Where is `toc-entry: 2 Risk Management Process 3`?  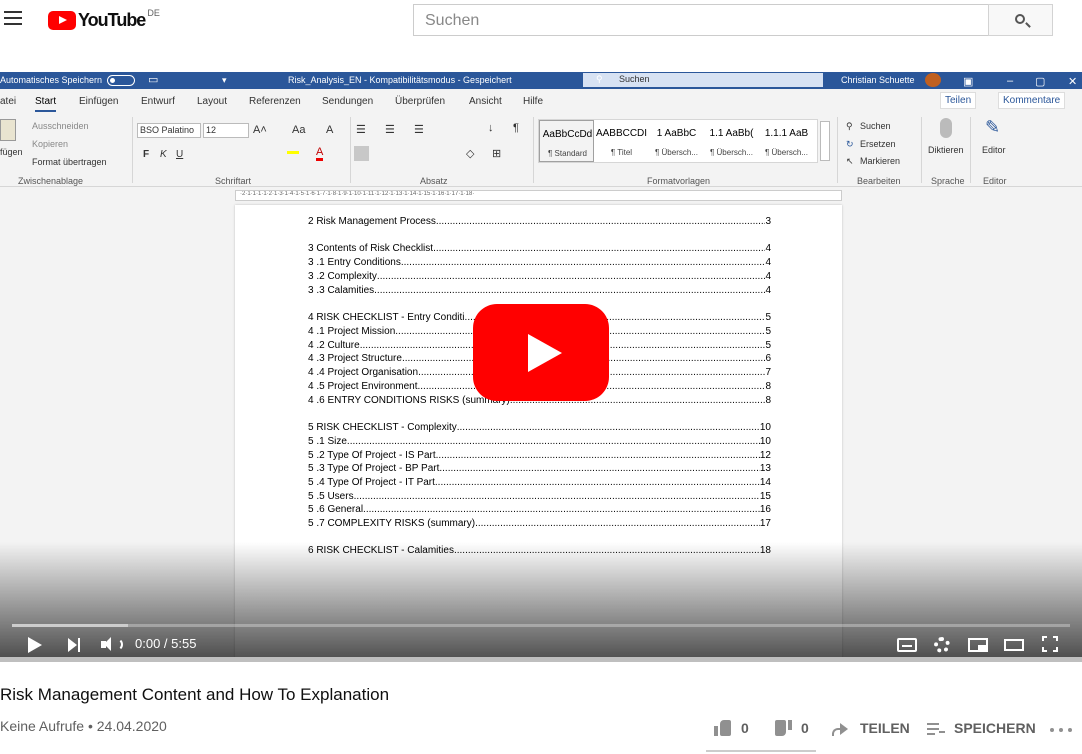 toc-entry: 2 Risk Management Process 3 is located at coordinates (539, 222).